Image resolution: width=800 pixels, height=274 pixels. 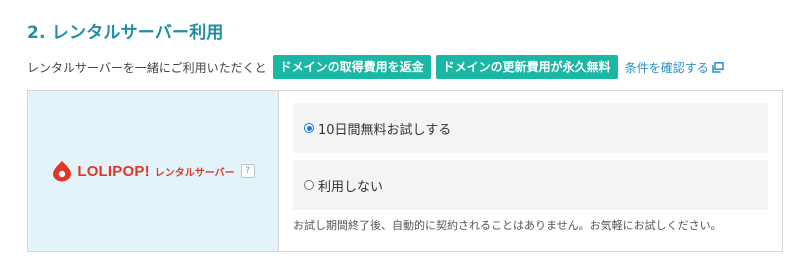 What do you see at coordinates (194, 173) in the screenshot?
I see `logo-subtitle: レンタルサーバー` at bounding box center [194, 173].